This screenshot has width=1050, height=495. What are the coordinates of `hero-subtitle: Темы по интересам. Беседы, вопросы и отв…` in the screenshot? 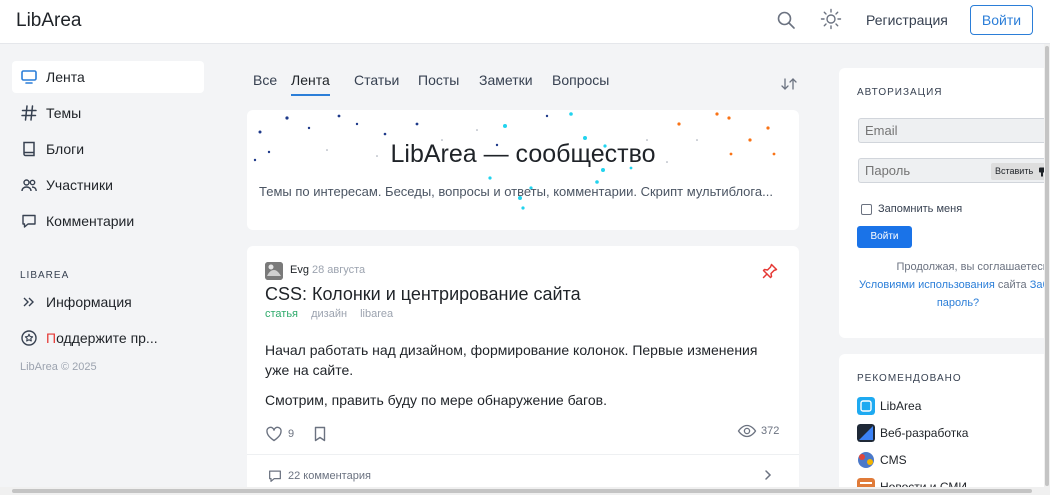 It's located at (516, 191).